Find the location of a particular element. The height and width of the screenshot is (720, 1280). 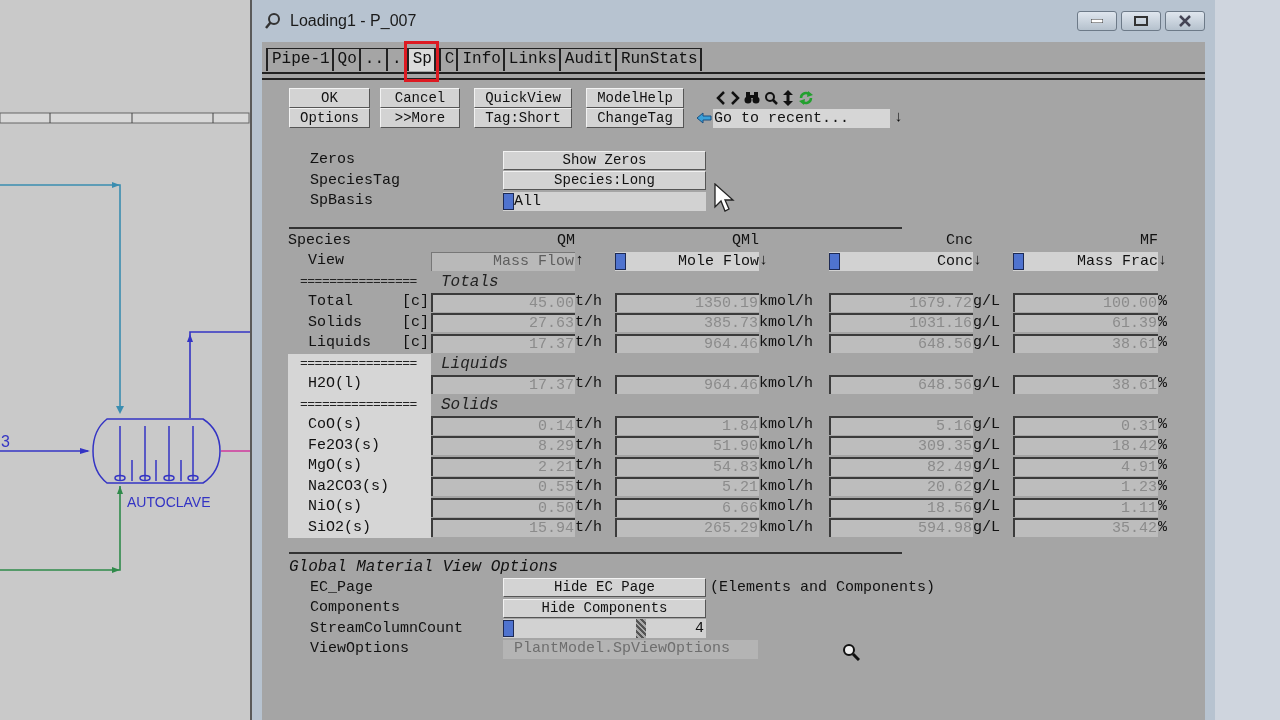

setting-label: EC_Page is located at coordinates (341, 587).